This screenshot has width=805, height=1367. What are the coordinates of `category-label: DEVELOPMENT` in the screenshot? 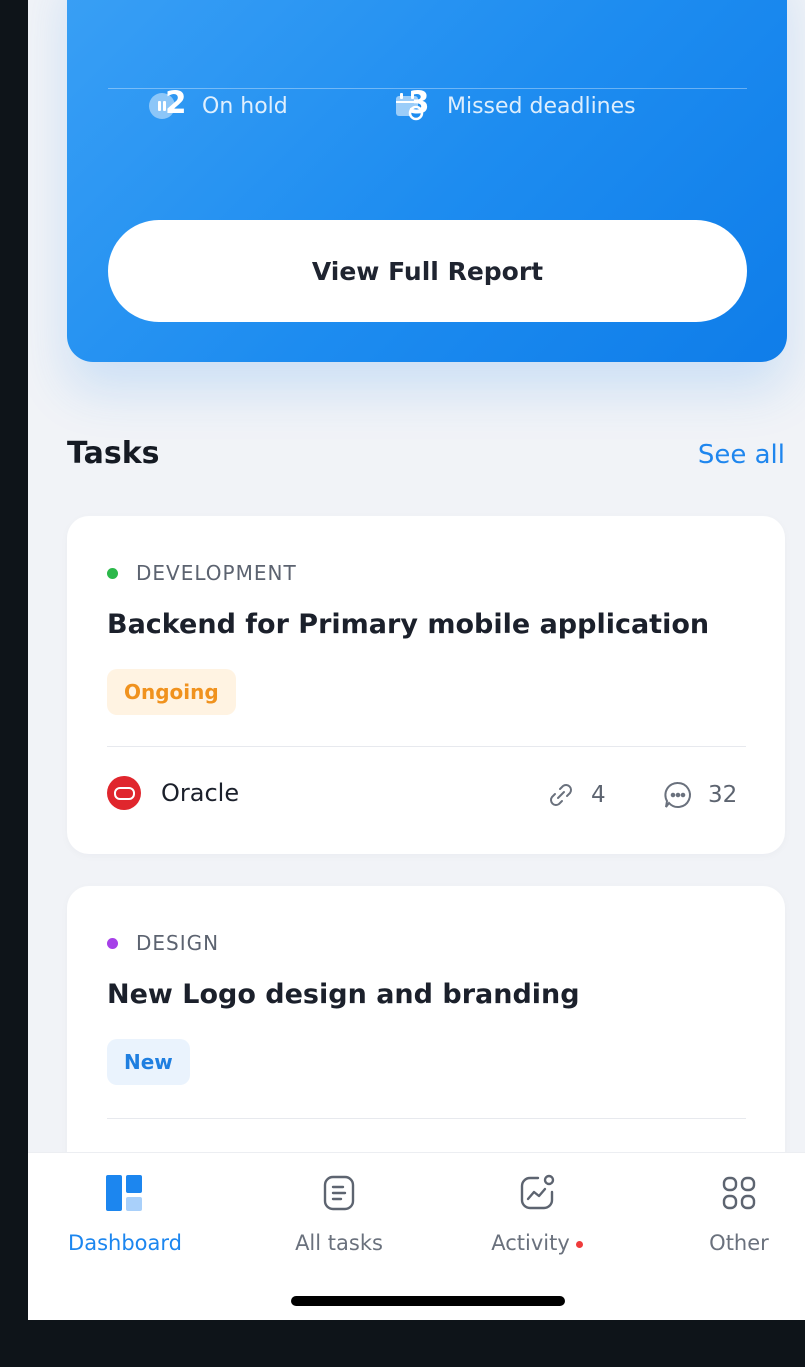 It's located at (216, 573).